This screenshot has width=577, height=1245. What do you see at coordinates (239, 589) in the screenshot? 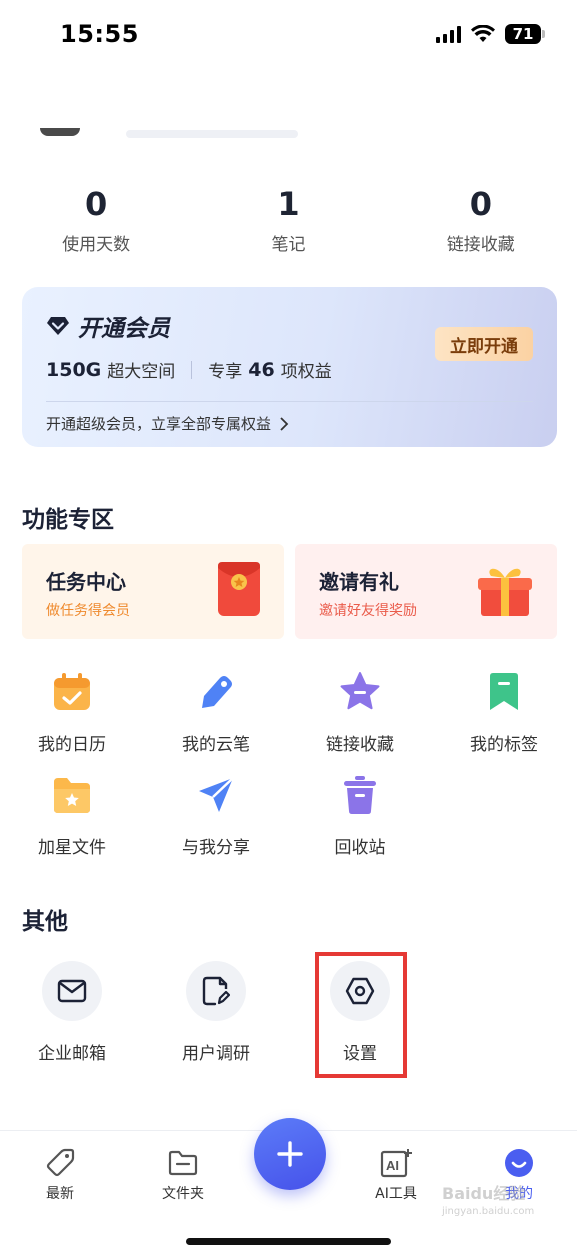
I see `red-envelope-icon` at bounding box center [239, 589].